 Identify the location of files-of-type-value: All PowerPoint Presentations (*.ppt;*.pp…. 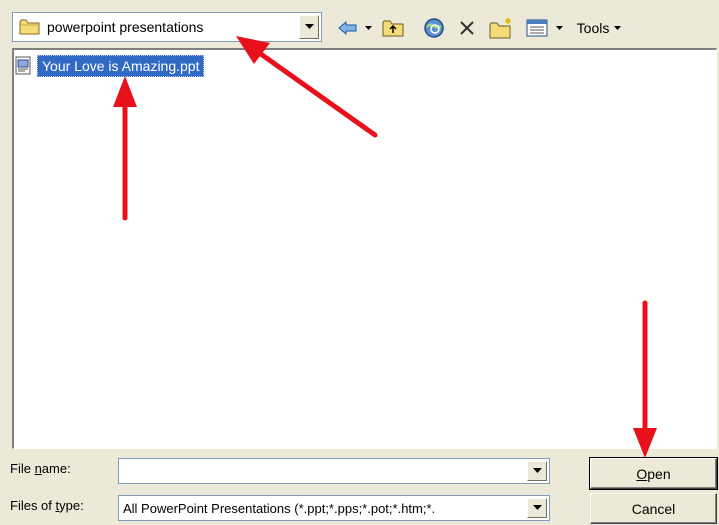
(279, 508).